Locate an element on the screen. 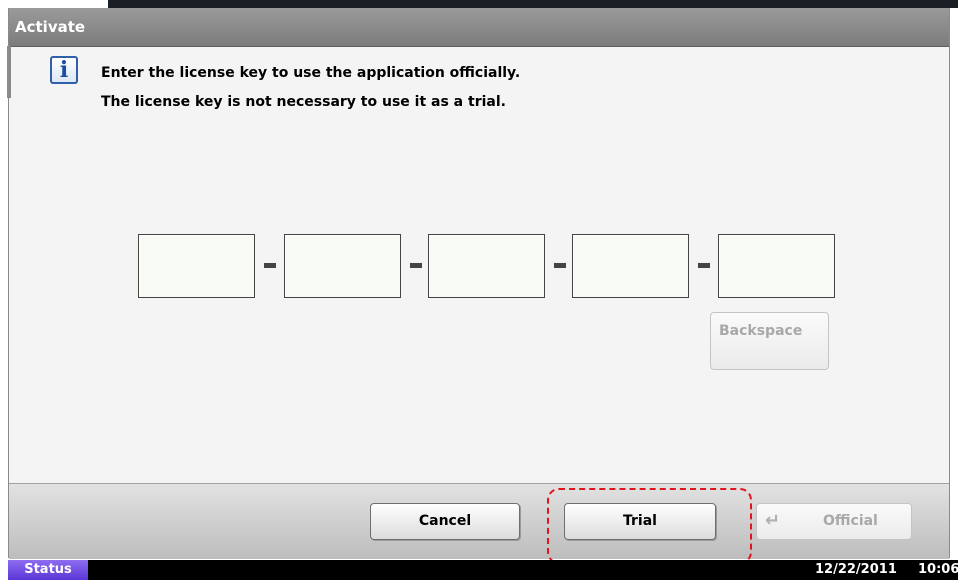  time-display: 10:06 is located at coordinates (938, 569).